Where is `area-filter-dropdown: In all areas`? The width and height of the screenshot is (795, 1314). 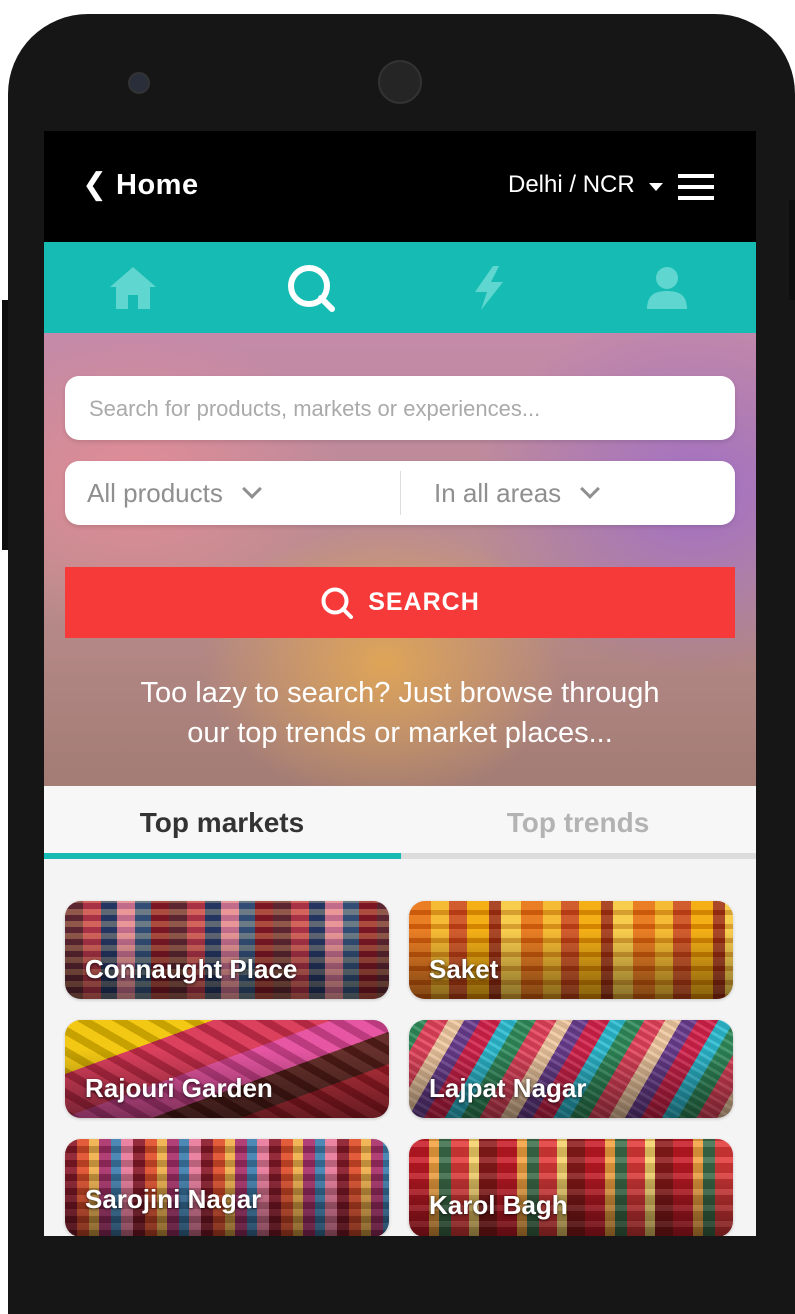 area-filter-dropdown: In all areas is located at coordinates (517, 493).